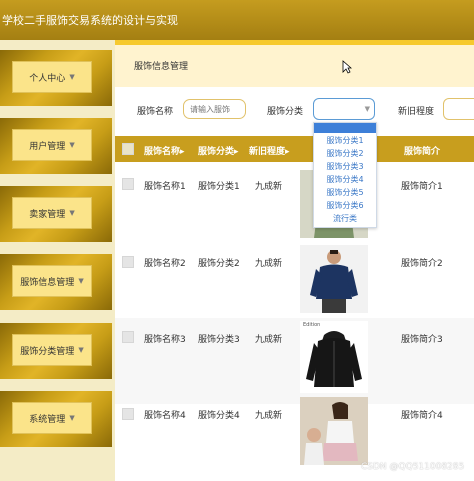 The height and width of the screenshot is (481, 474). I want to click on photo-caption: Edition, so click(312, 325).